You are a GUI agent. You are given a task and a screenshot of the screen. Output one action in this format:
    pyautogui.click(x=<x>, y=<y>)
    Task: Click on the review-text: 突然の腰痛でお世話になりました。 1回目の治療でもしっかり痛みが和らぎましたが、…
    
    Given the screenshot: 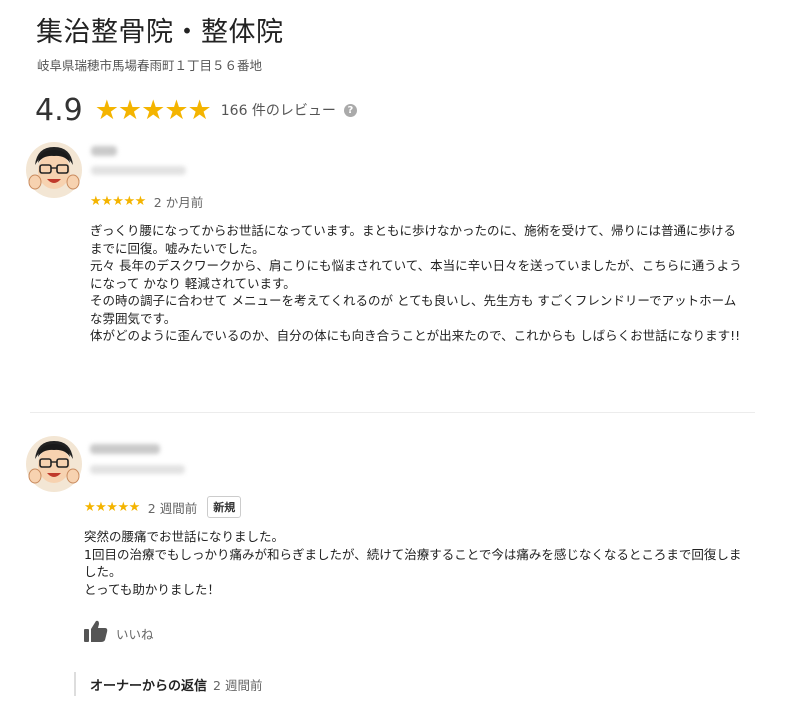 What is the action you would take?
    pyautogui.click(x=416, y=563)
    